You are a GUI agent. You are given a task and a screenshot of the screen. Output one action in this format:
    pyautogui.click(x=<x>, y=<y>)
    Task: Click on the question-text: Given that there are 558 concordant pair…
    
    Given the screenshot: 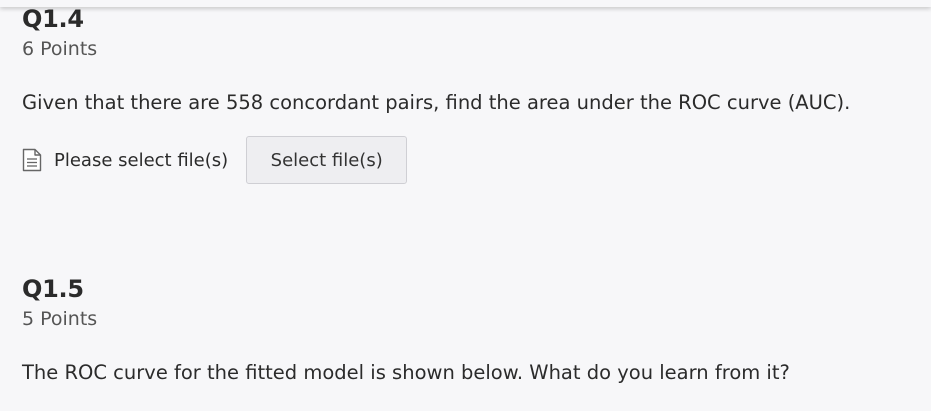 What is the action you would take?
    pyautogui.click(x=436, y=102)
    